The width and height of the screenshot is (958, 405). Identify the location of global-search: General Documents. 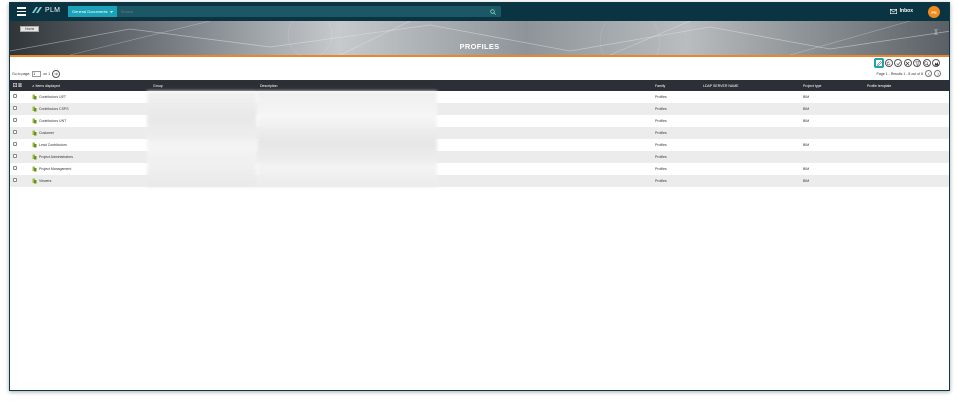
(284, 11).